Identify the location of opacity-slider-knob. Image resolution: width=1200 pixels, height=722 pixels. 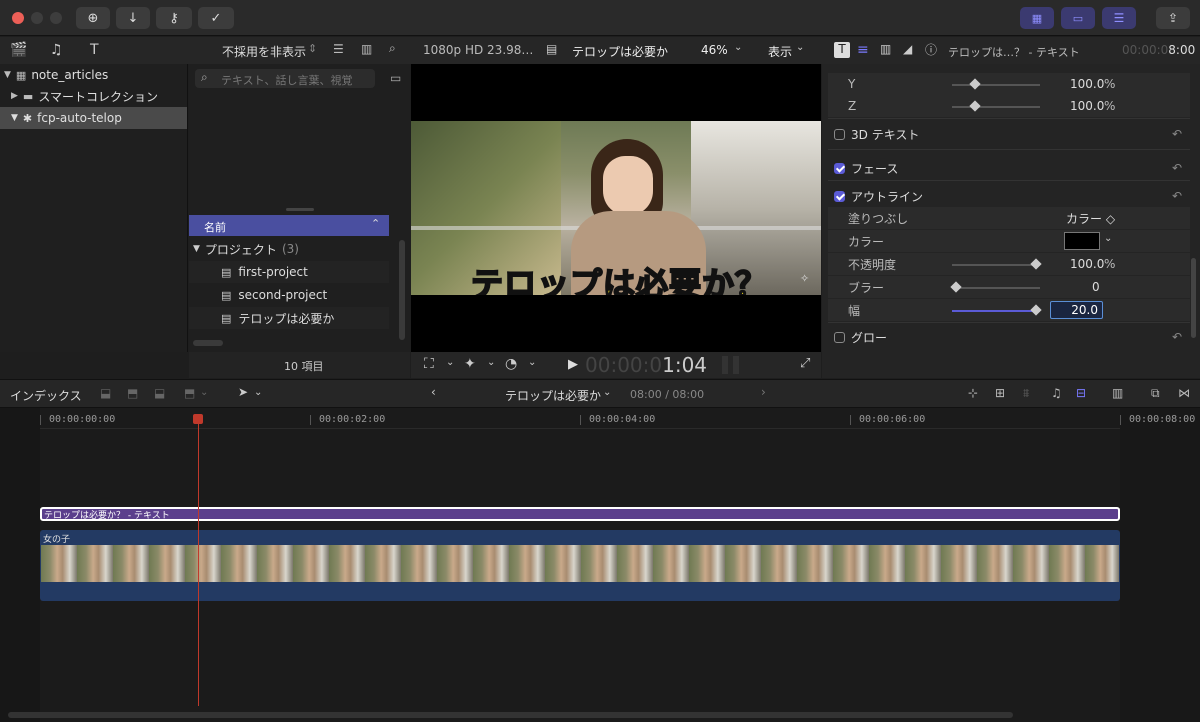
(1036, 264).